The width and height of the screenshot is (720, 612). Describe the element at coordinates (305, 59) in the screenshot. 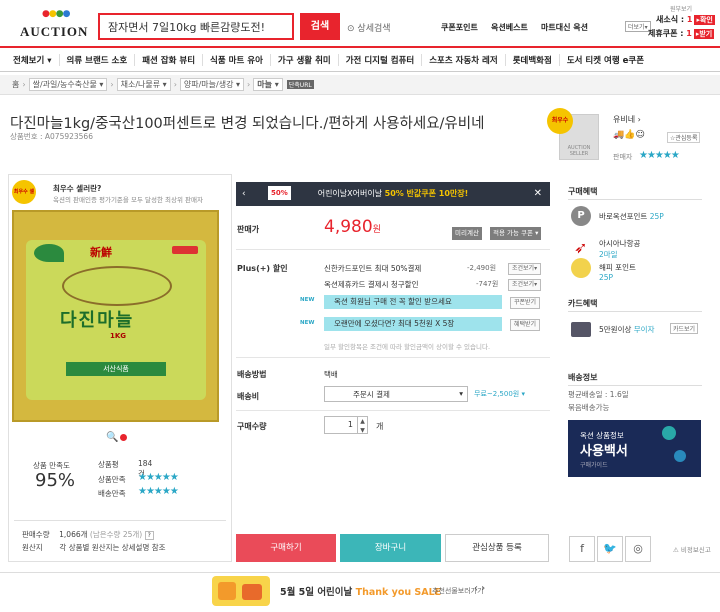

I see `nav-item-living: 가구 생활 취미` at that location.